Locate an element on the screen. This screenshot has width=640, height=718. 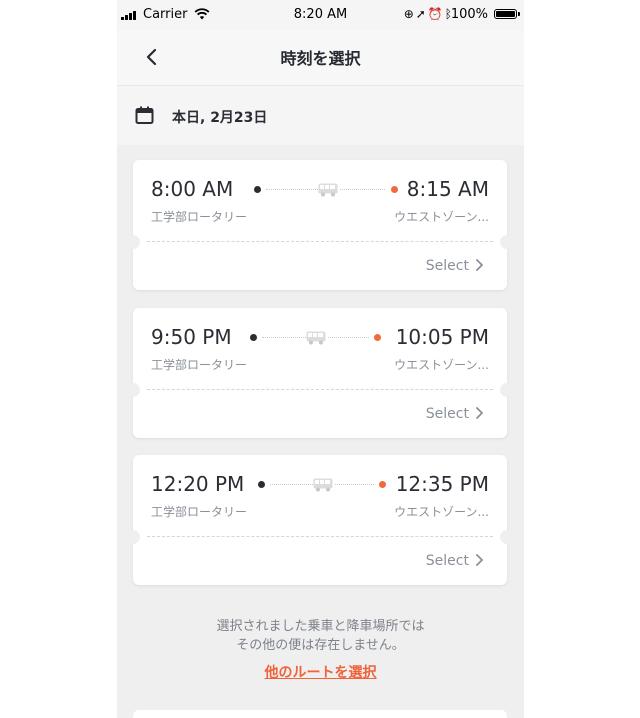
orientation-lock-icon: ⊕ is located at coordinates (409, 14).